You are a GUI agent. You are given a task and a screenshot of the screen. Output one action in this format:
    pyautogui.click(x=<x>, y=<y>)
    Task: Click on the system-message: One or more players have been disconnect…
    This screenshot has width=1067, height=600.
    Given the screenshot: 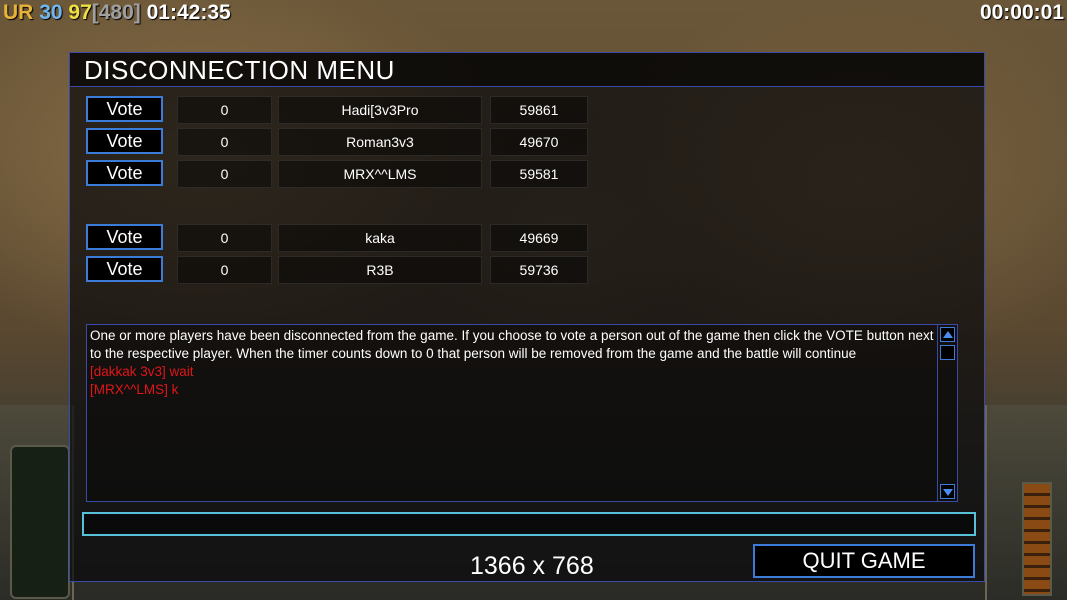 What is the action you would take?
    pyautogui.click(x=512, y=344)
    